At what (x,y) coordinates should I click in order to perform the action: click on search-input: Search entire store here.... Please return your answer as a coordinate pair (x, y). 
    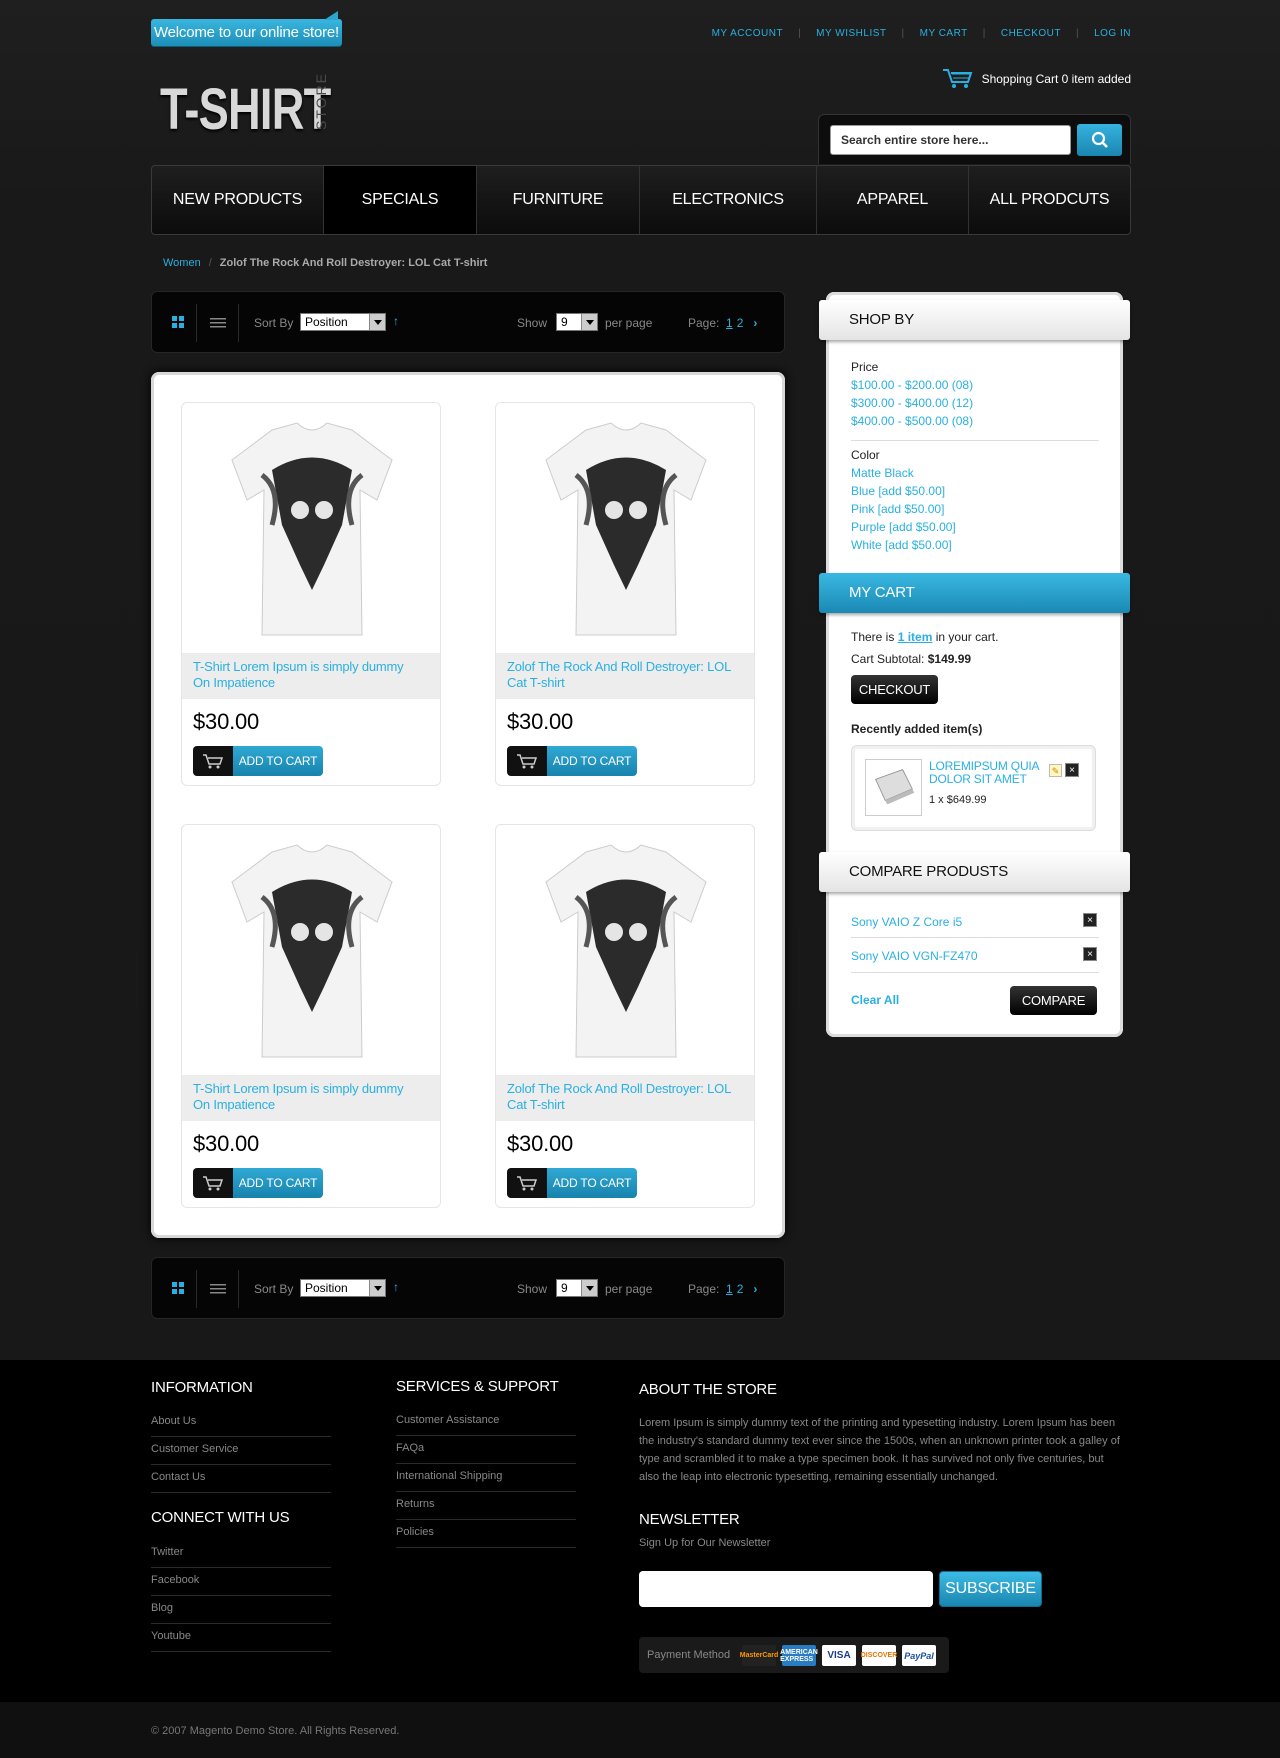
    Looking at the image, I should click on (950, 140).